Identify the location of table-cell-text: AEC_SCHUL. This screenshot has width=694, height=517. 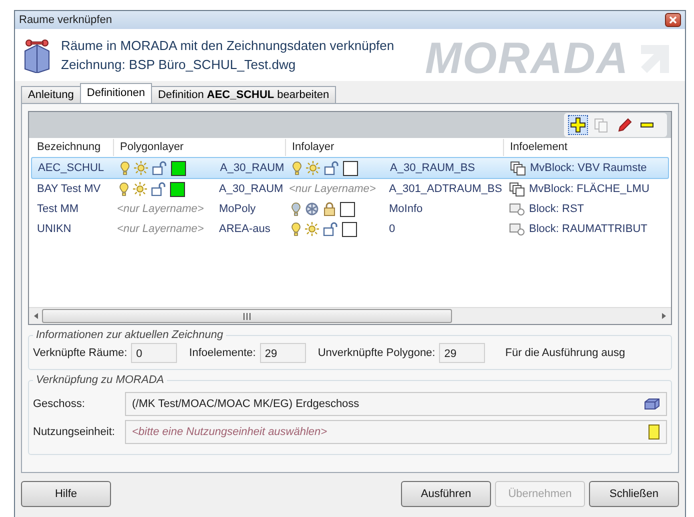
(71, 168).